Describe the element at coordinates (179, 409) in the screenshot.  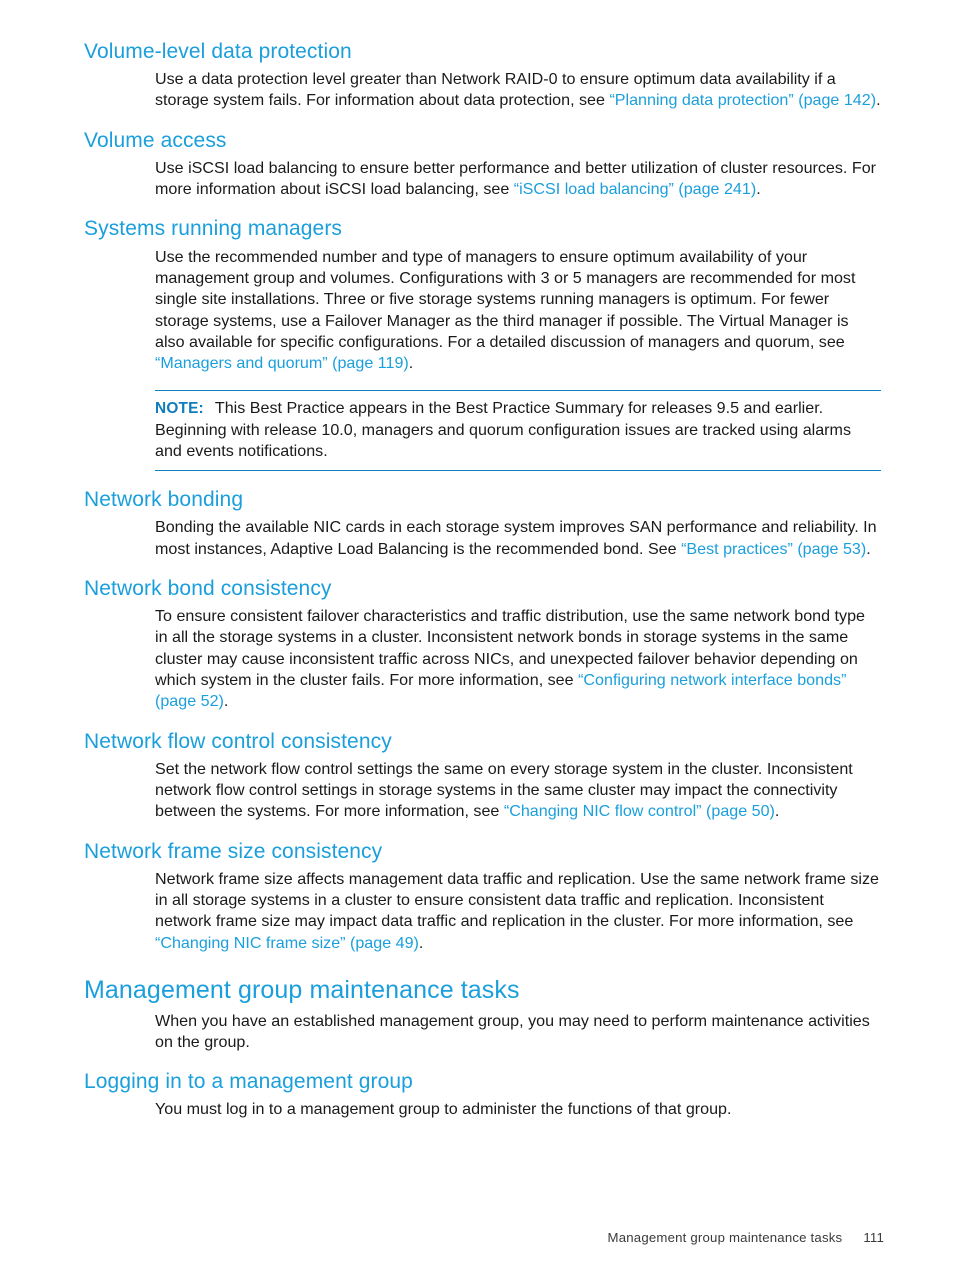
I see `note-label: NOTE:` at that location.